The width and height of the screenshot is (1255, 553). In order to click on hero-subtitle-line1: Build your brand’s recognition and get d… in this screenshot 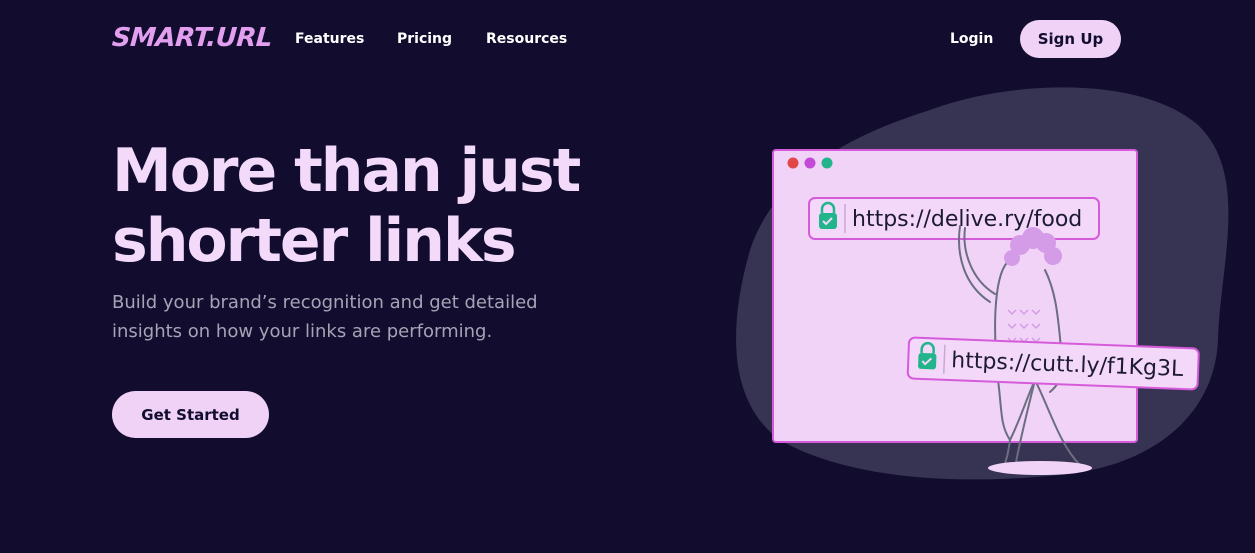, I will do `click(325, 302)`.